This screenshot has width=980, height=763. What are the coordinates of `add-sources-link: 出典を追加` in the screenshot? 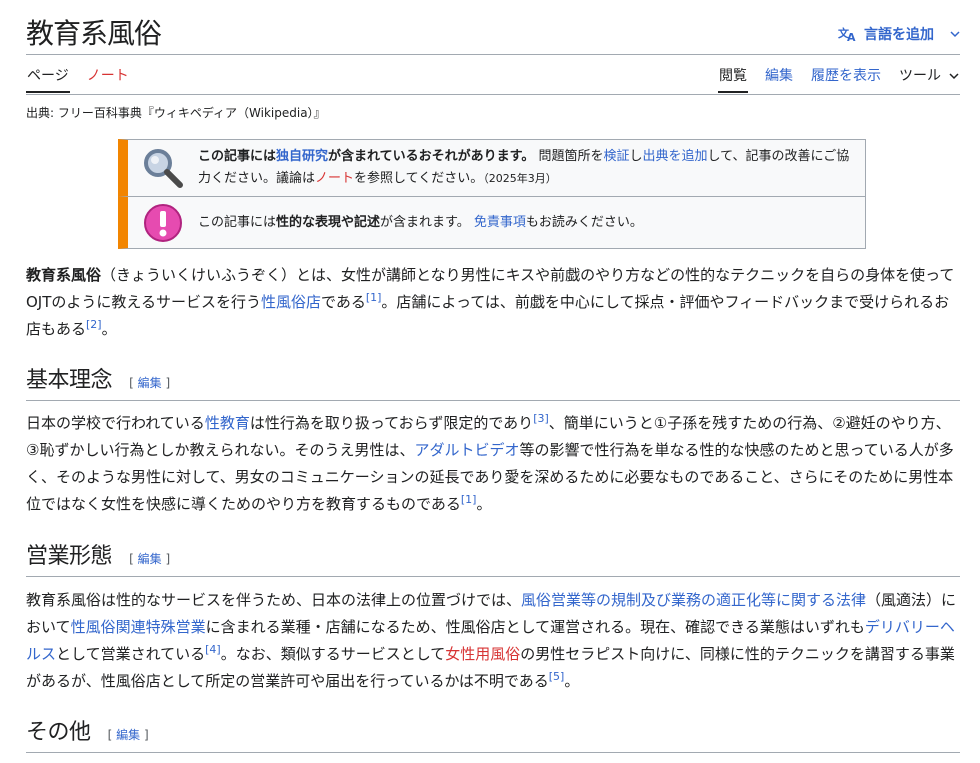 It's located at (675, 156).